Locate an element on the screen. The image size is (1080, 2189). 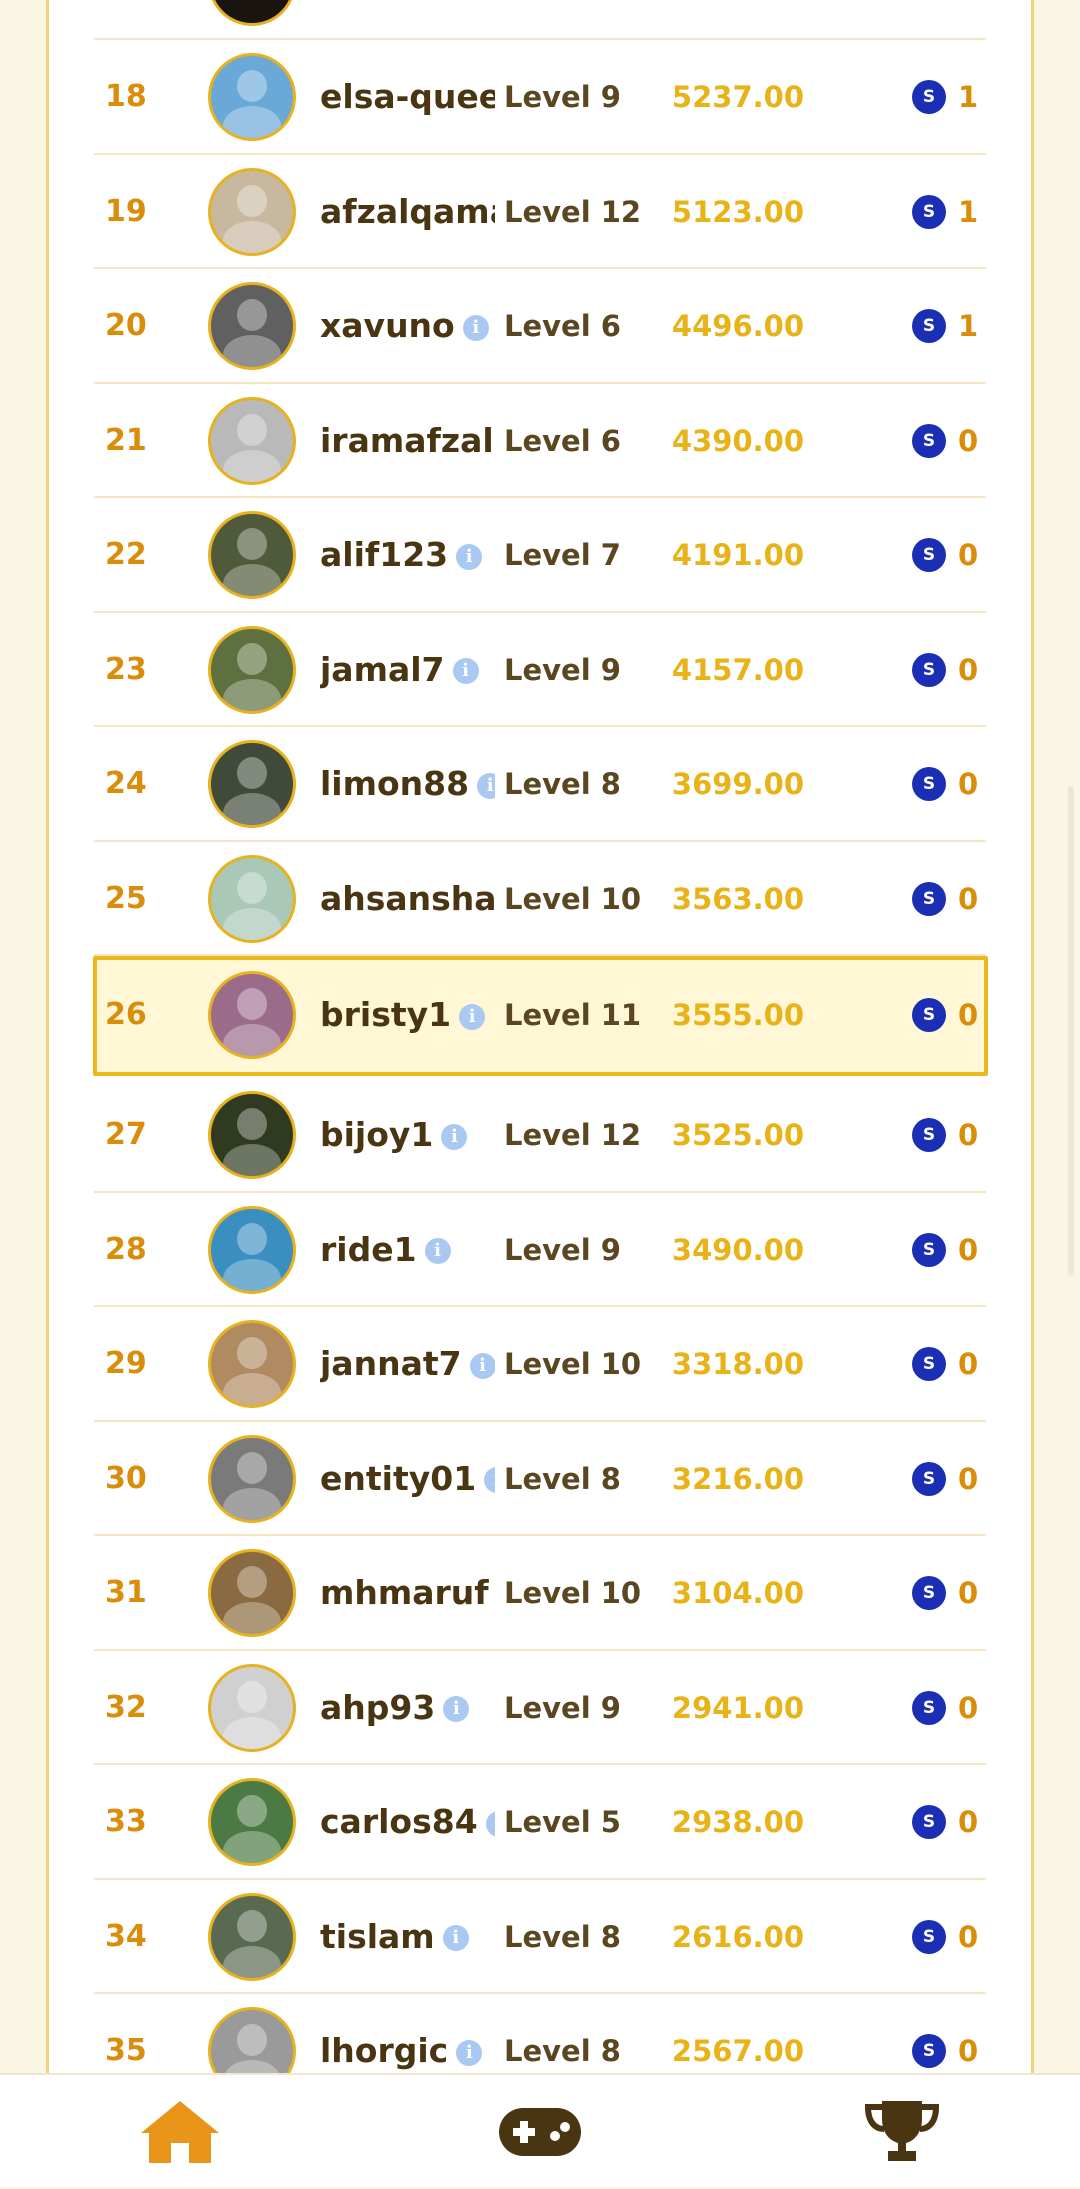
leaderboard-row: 28 ride1 i Level 9 3490.00 S 0 is located at coordinates (540, 1250).